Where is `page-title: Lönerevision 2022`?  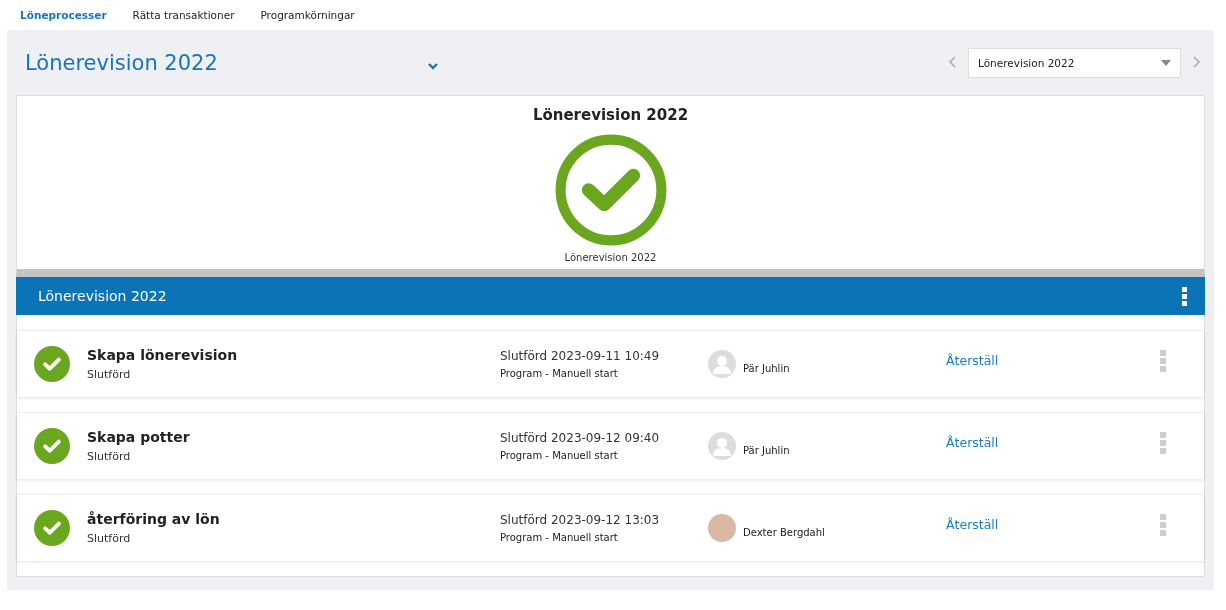
page-title: Lönerevision 2022 is located at coordinates (121, 62).